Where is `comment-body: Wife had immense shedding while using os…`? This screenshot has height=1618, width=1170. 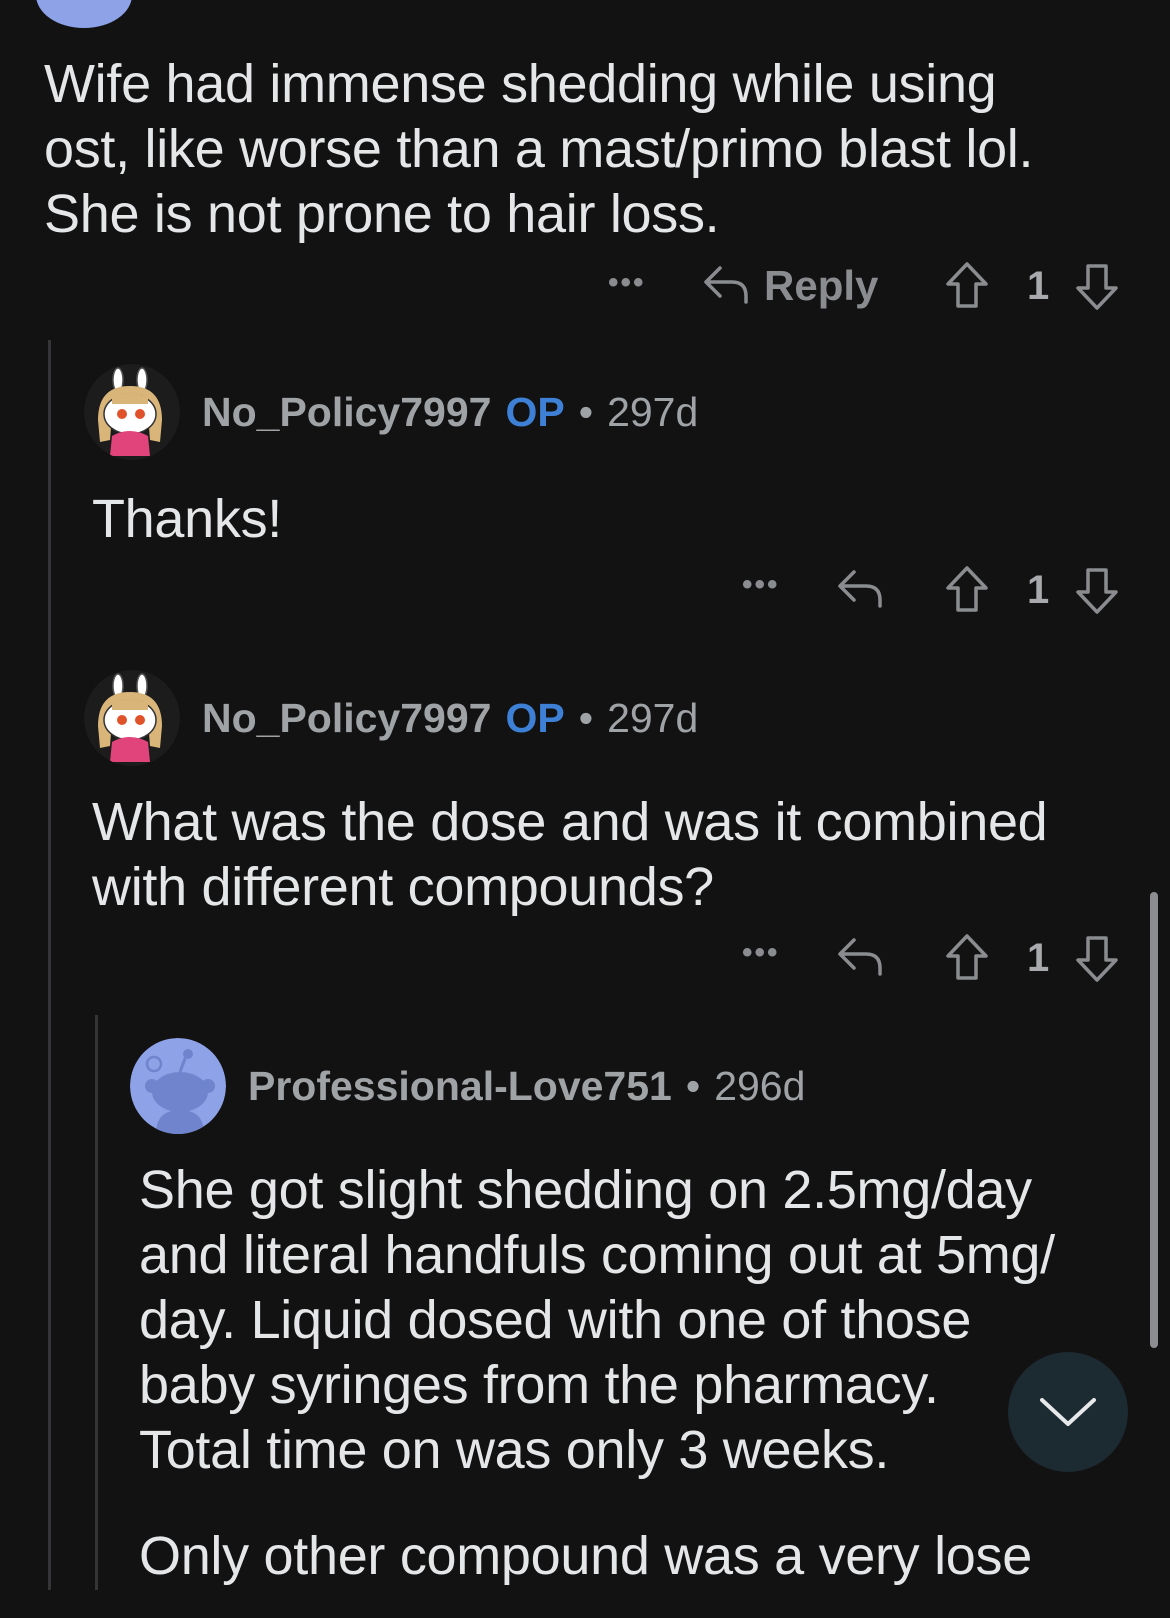 comment-body: Wife had immense shedding while using os… is located at coordinates (539, 149).